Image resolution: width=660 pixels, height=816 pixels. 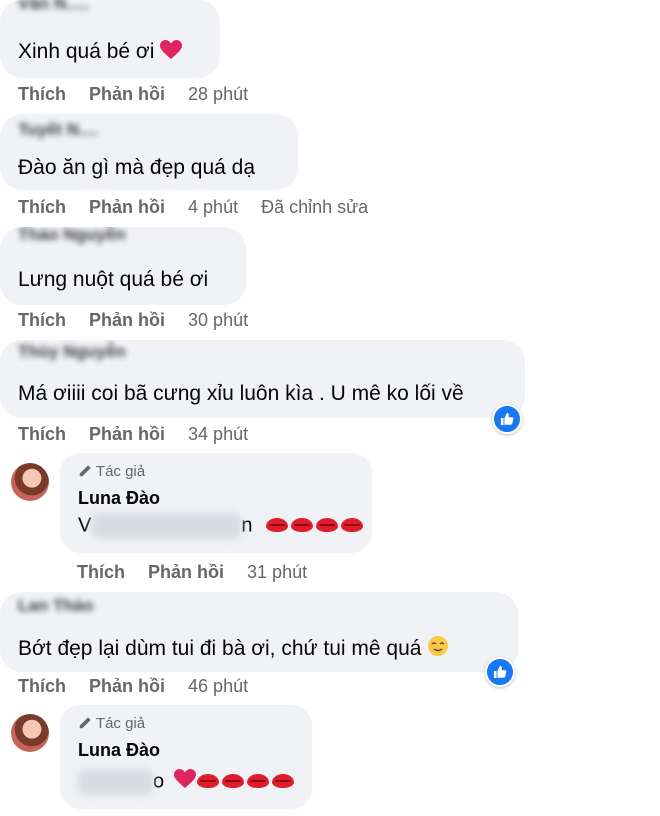 I want to click on edited-label: Đã chỉnh sửa, so click(x=314, y=207).